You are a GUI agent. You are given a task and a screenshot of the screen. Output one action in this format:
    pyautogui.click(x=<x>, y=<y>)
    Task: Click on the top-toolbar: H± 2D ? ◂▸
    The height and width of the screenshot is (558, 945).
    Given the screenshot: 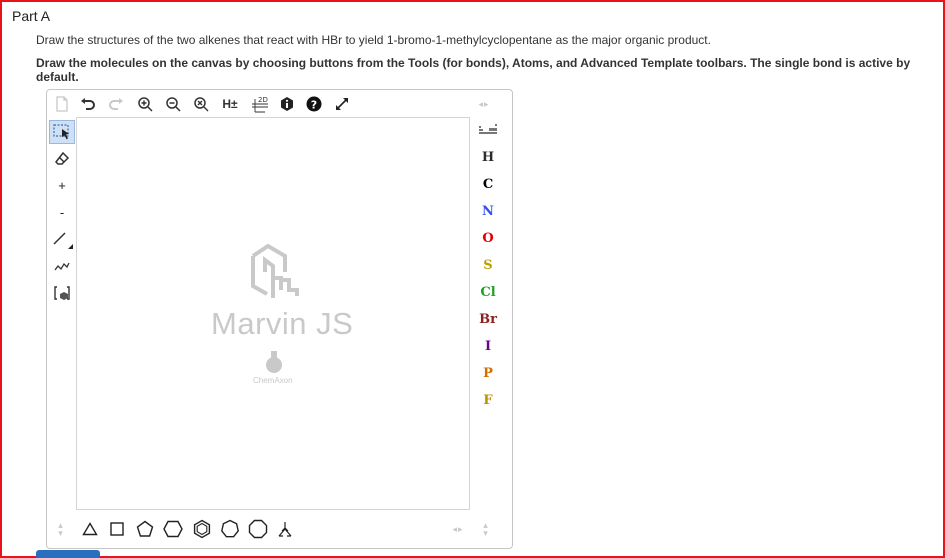 What is the action you would take?
    pyautogui.click(x=279, y=104)
    